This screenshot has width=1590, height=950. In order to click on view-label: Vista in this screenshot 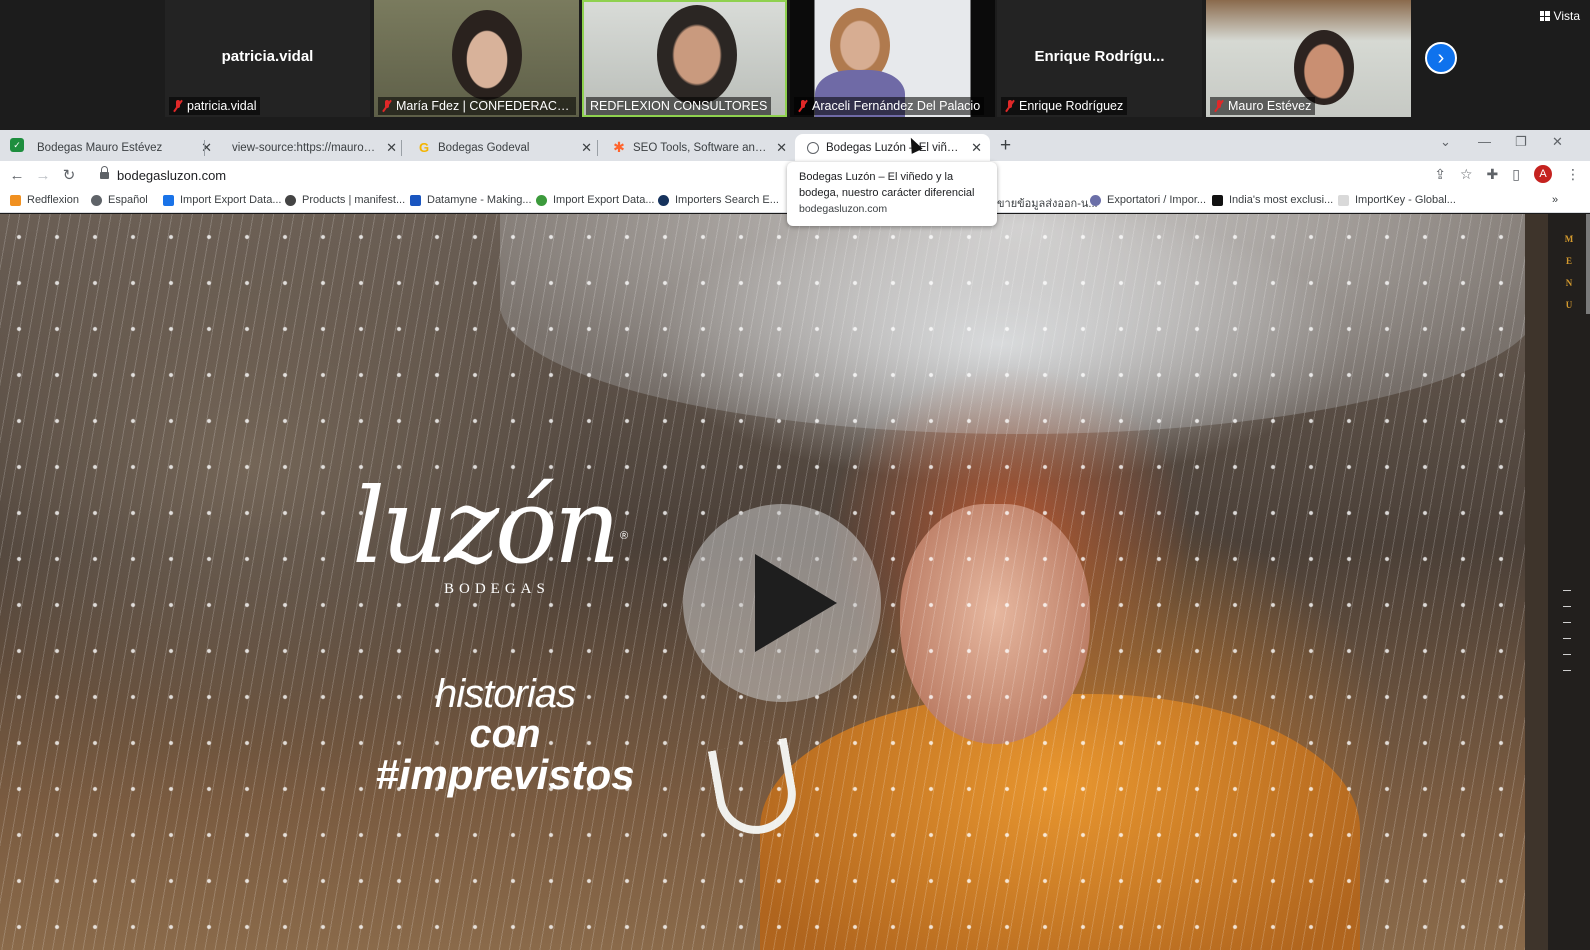, I will do `click(1566, 16)`.